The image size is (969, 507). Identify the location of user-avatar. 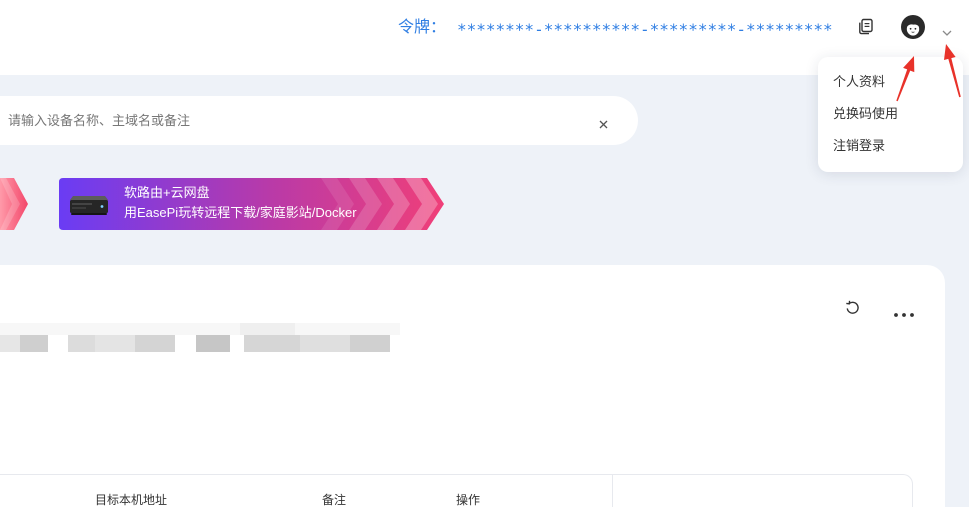
(913, 27).